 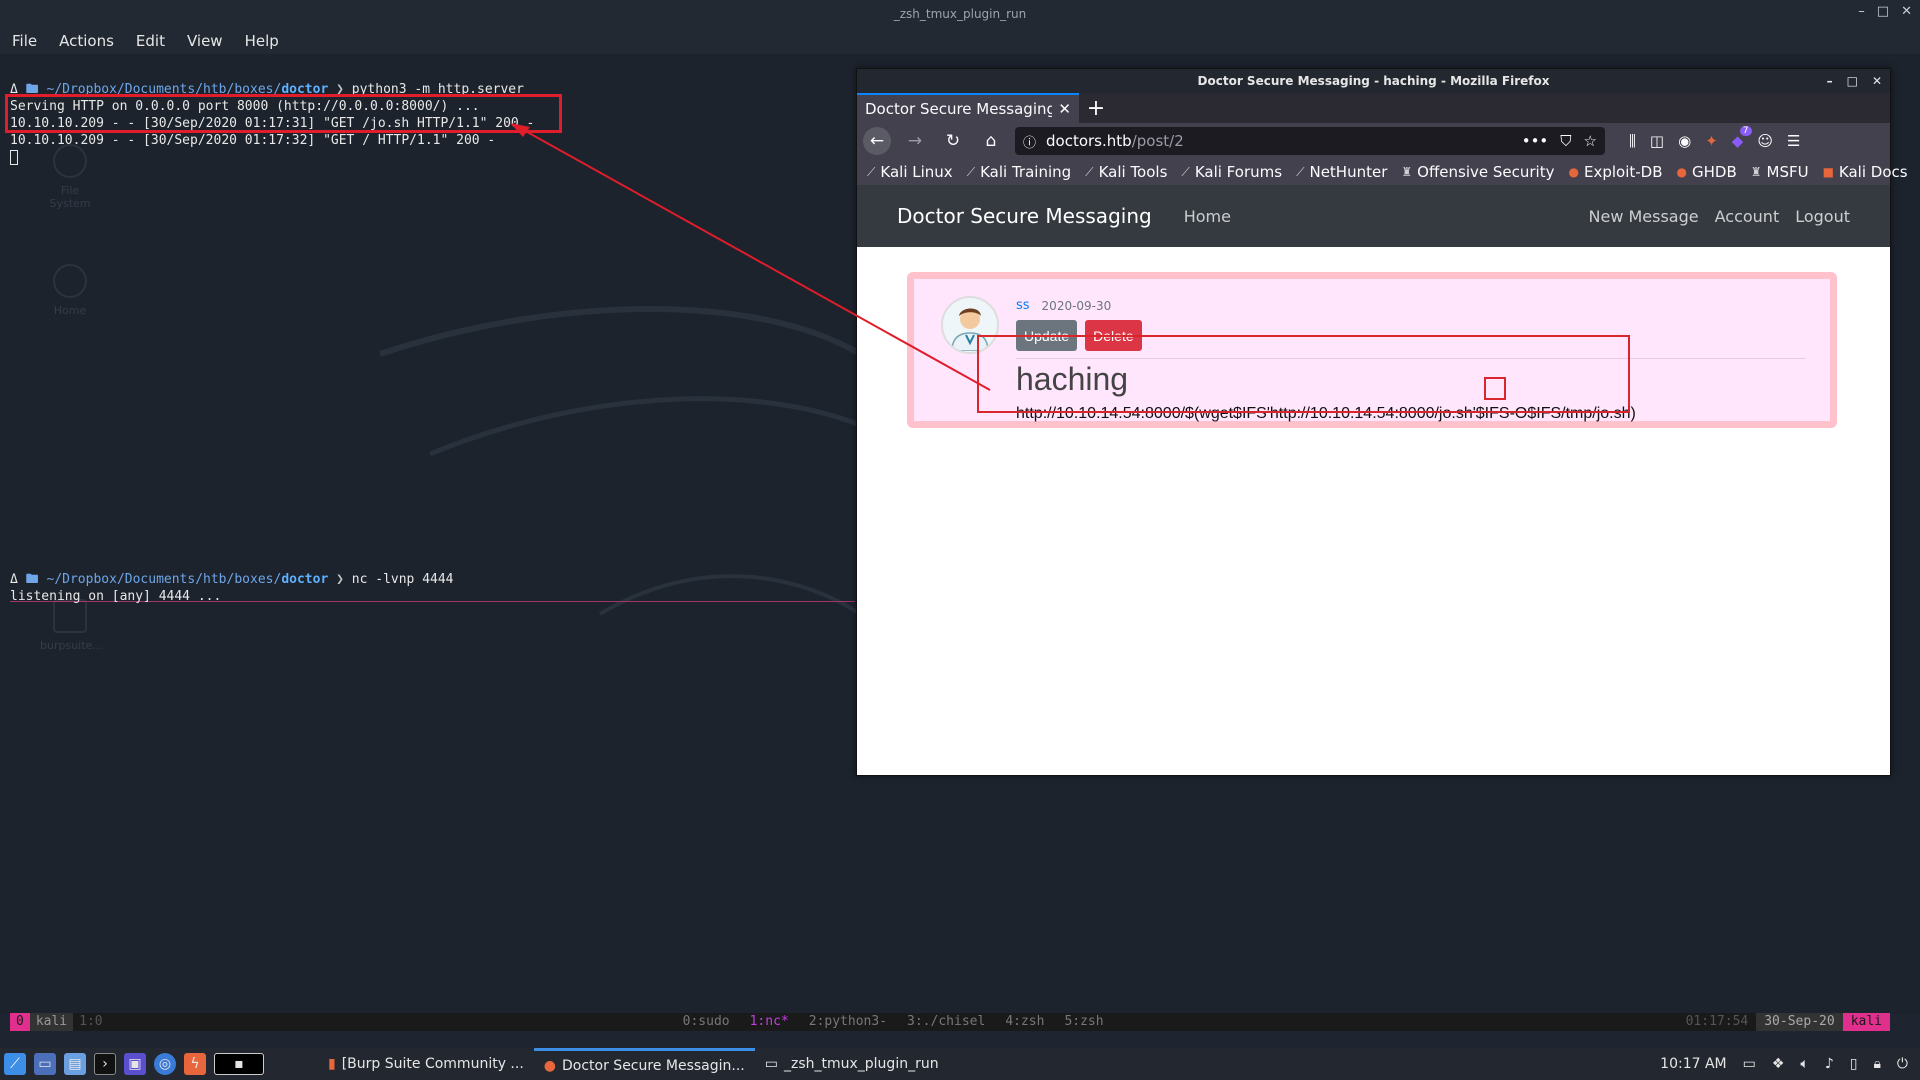 What do you see at coordinates (1157, 141) in the screenshot?
I see `url-path: /post/2` at bounding box center [1157, 141].